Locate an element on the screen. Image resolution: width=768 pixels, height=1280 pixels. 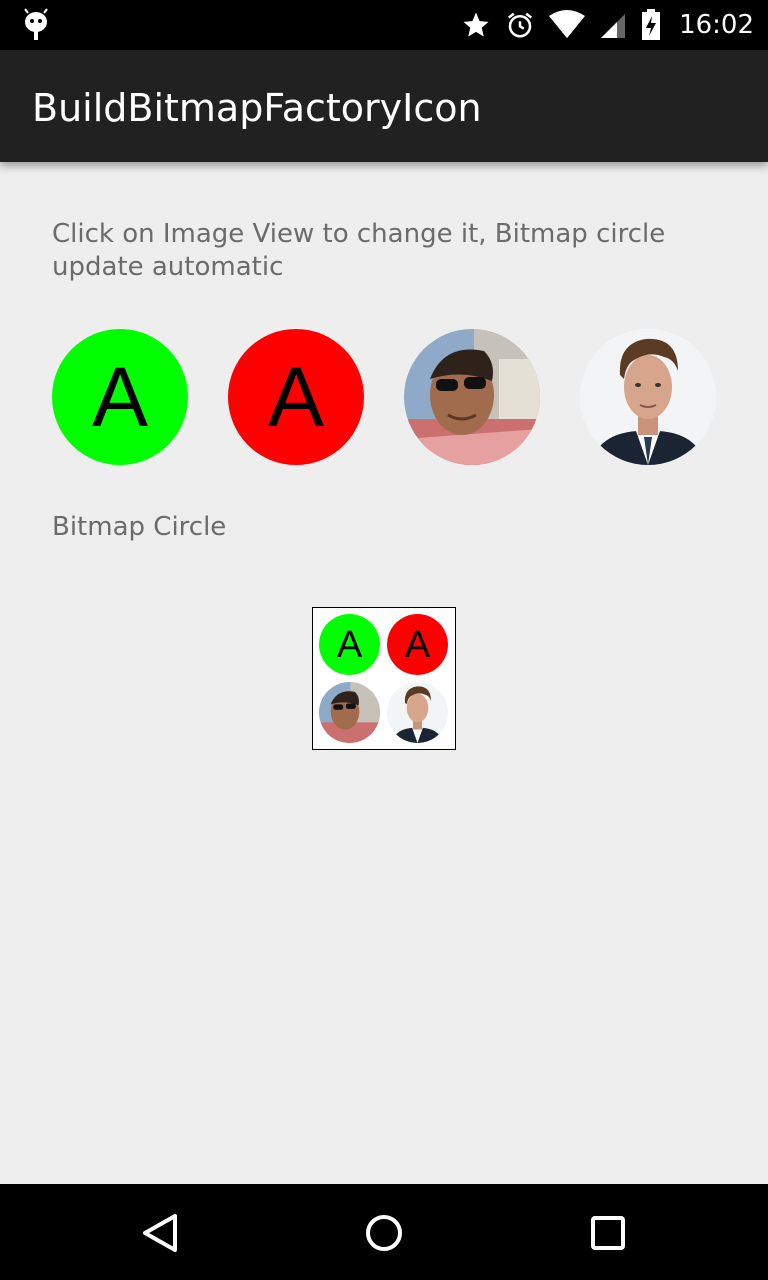
status-bar: 16:02 is located at coordinates (384, 25).